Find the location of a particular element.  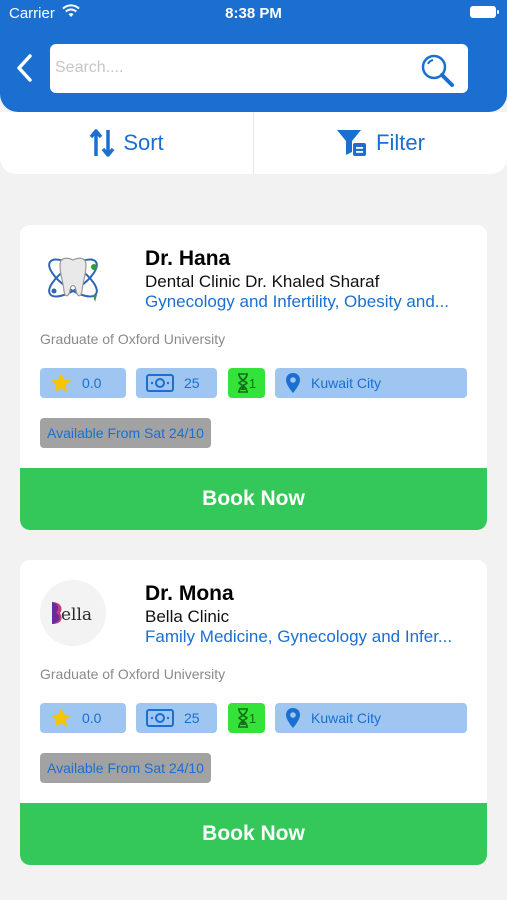

sort-button: Sort is located at coordinates (126, 143).